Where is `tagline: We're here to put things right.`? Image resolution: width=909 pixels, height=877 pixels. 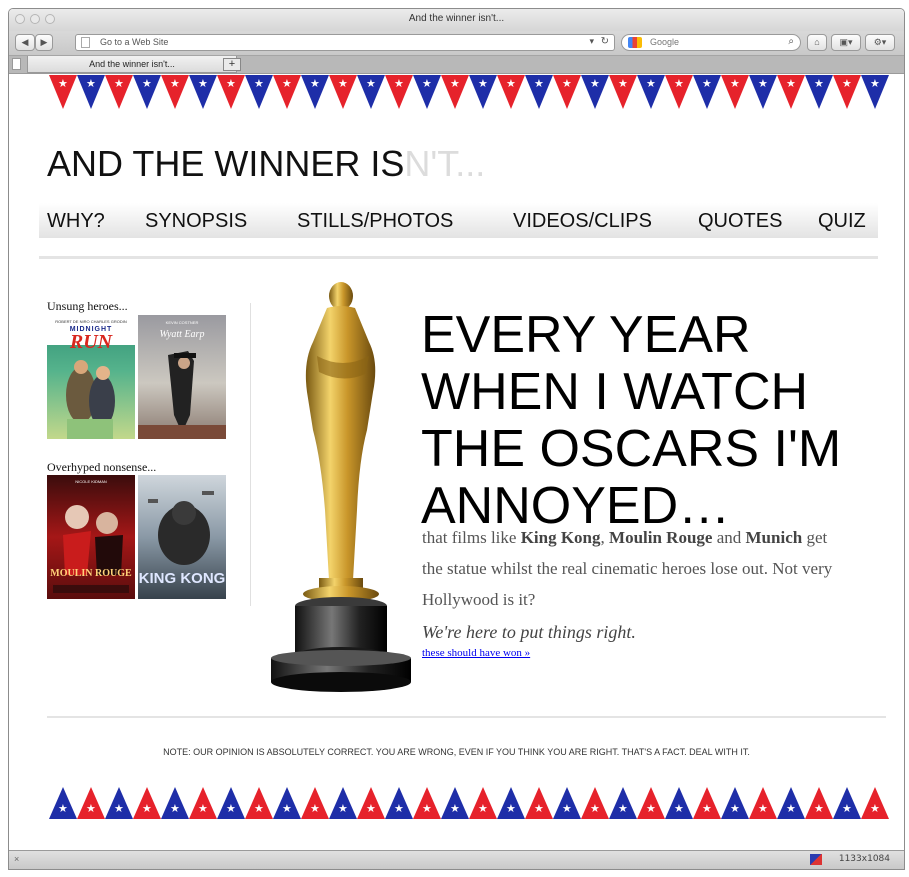
tagline: We're here to put things right. is located at coordinates (529, 632).